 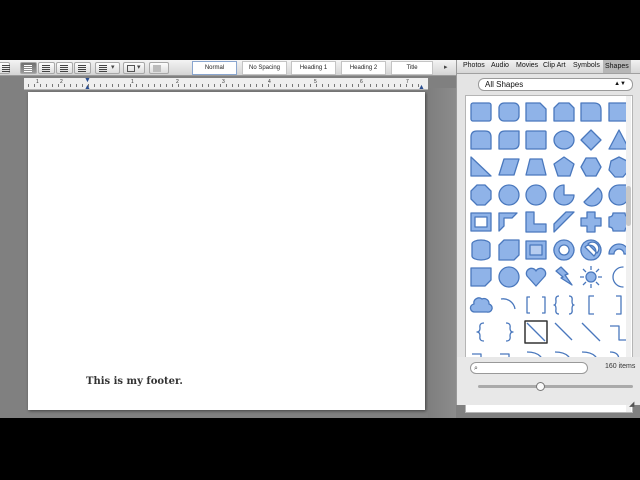 I want to click on shapes-search-input: ⌕, so click(x=529, y=368).